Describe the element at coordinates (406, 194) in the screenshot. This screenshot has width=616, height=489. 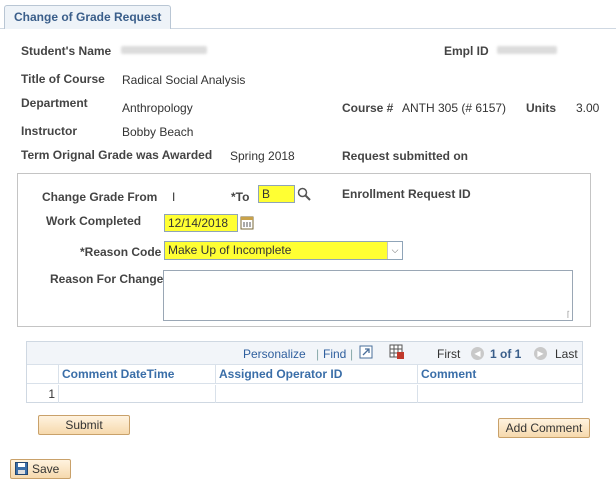
I see `enrollment-request-id-label: Enrollment Request ID` at that location.